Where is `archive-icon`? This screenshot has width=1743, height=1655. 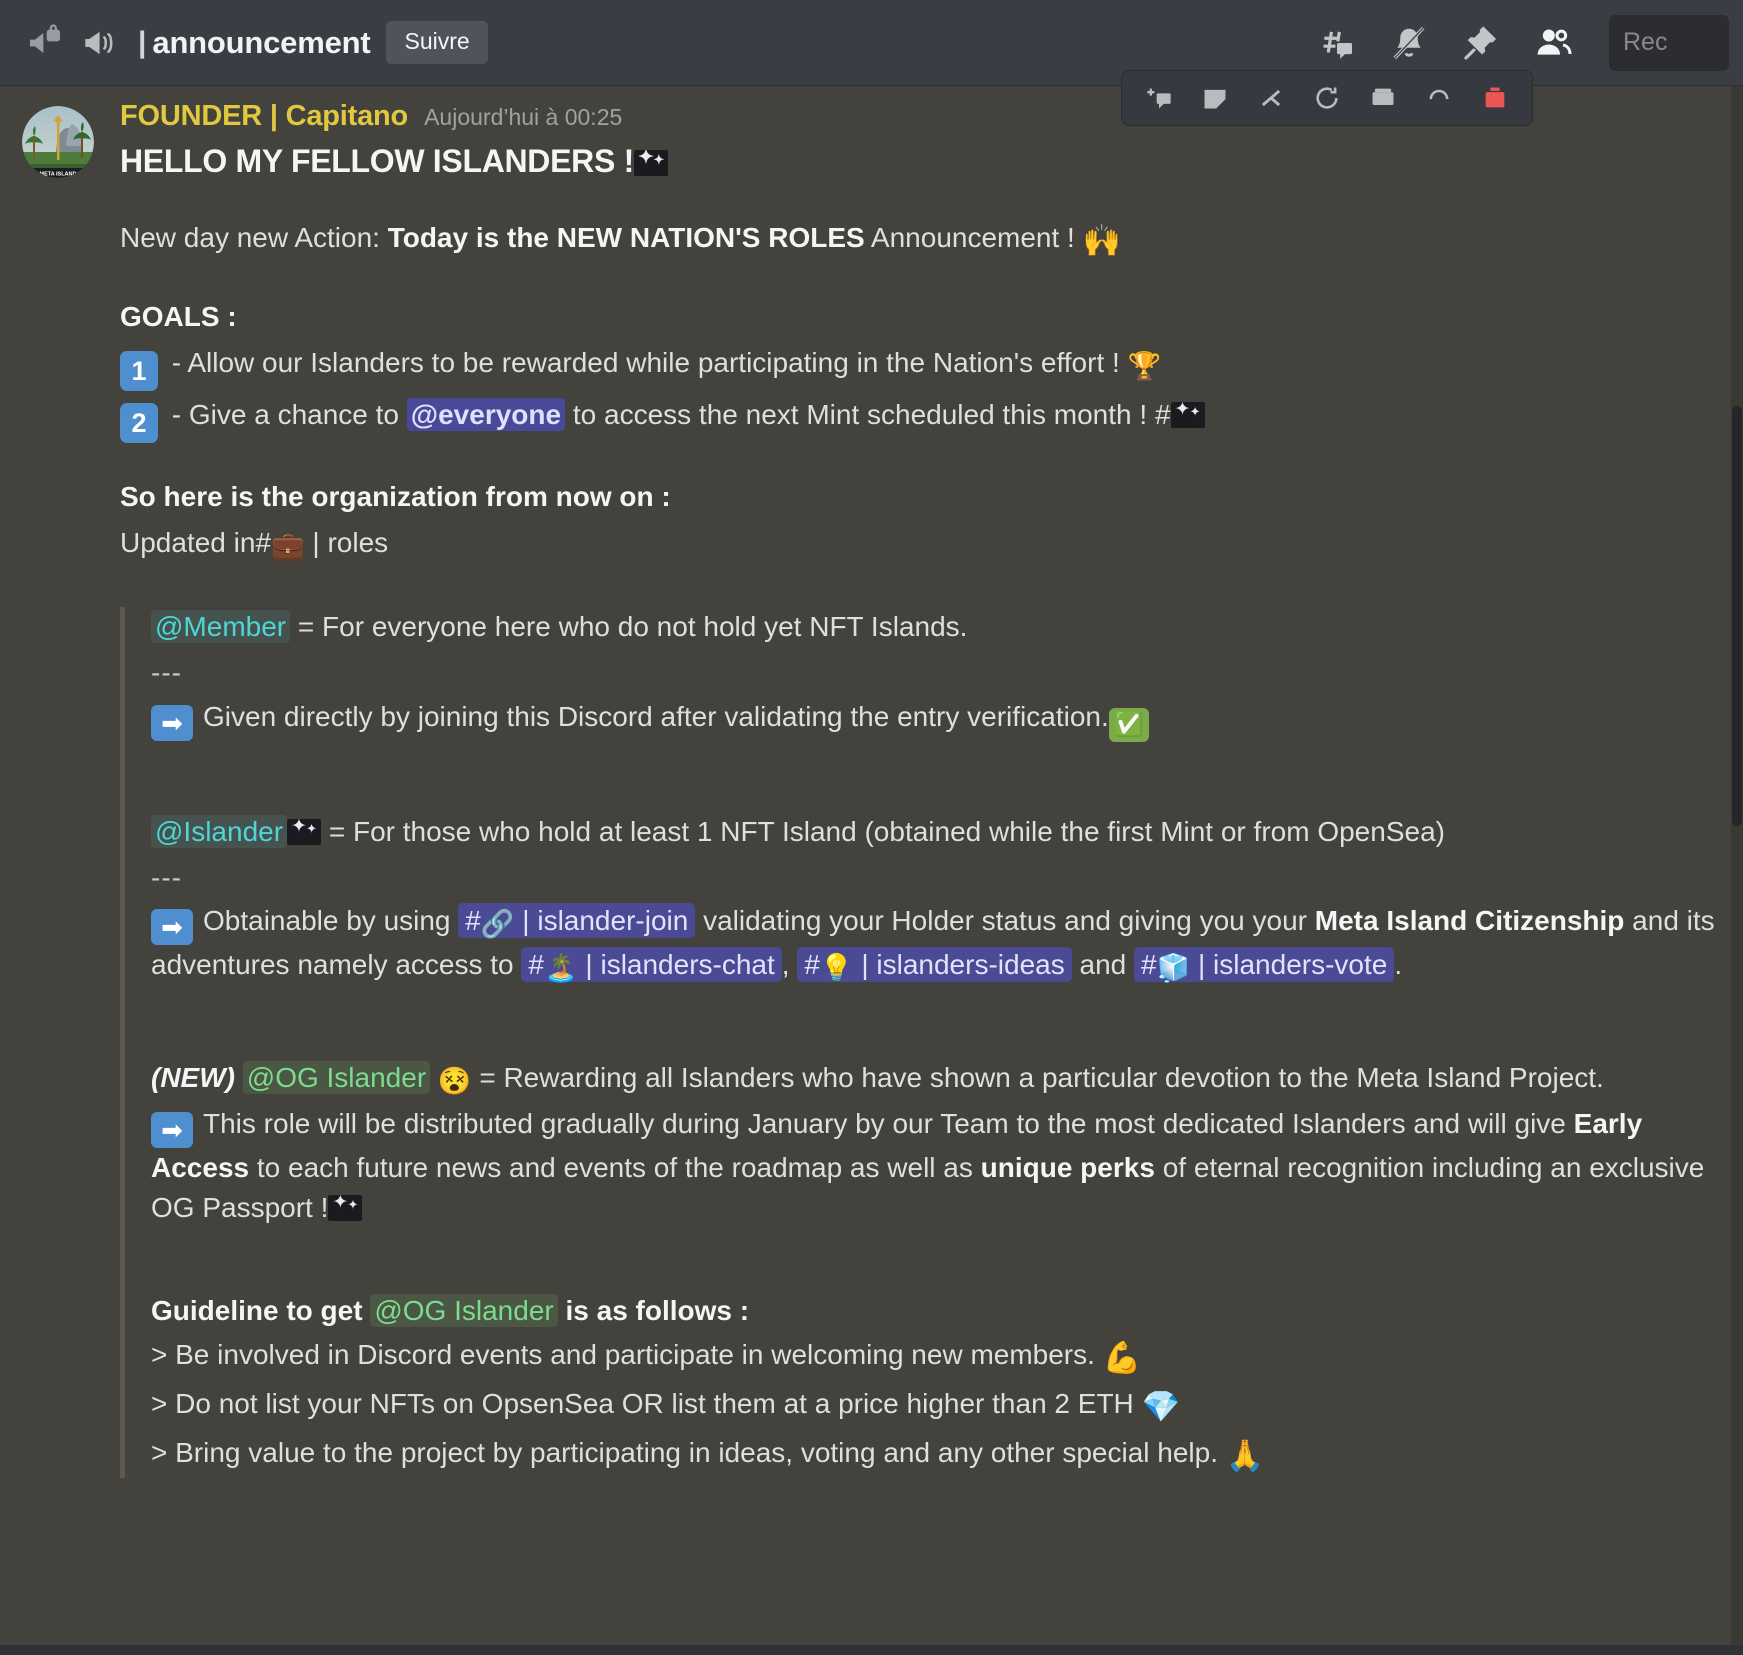
archive-icon is located at coordinates (1383, 98).